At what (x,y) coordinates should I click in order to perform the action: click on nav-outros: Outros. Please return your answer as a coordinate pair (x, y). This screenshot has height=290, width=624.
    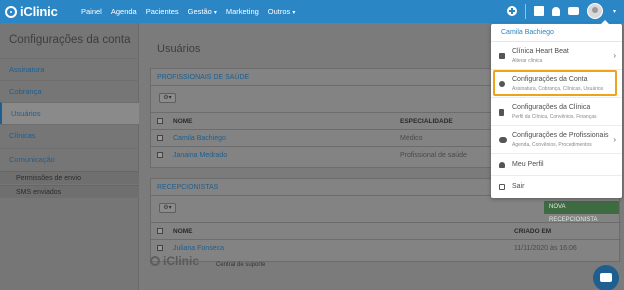
    Looking at the image, I should click on (282, 11).